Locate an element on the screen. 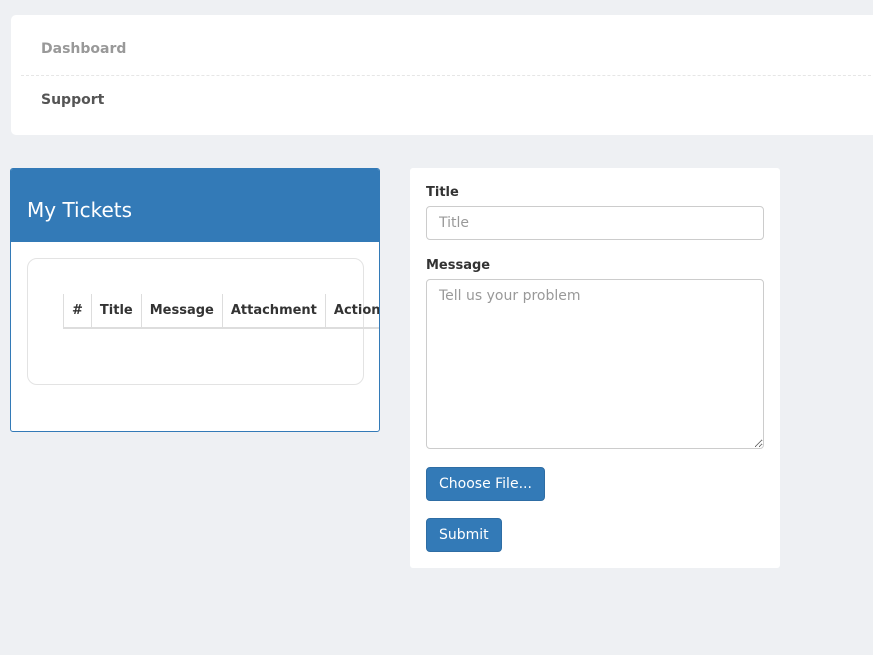 This screenshot has height=655, width=873. title-label: Title is located at coordinates (442, 192).